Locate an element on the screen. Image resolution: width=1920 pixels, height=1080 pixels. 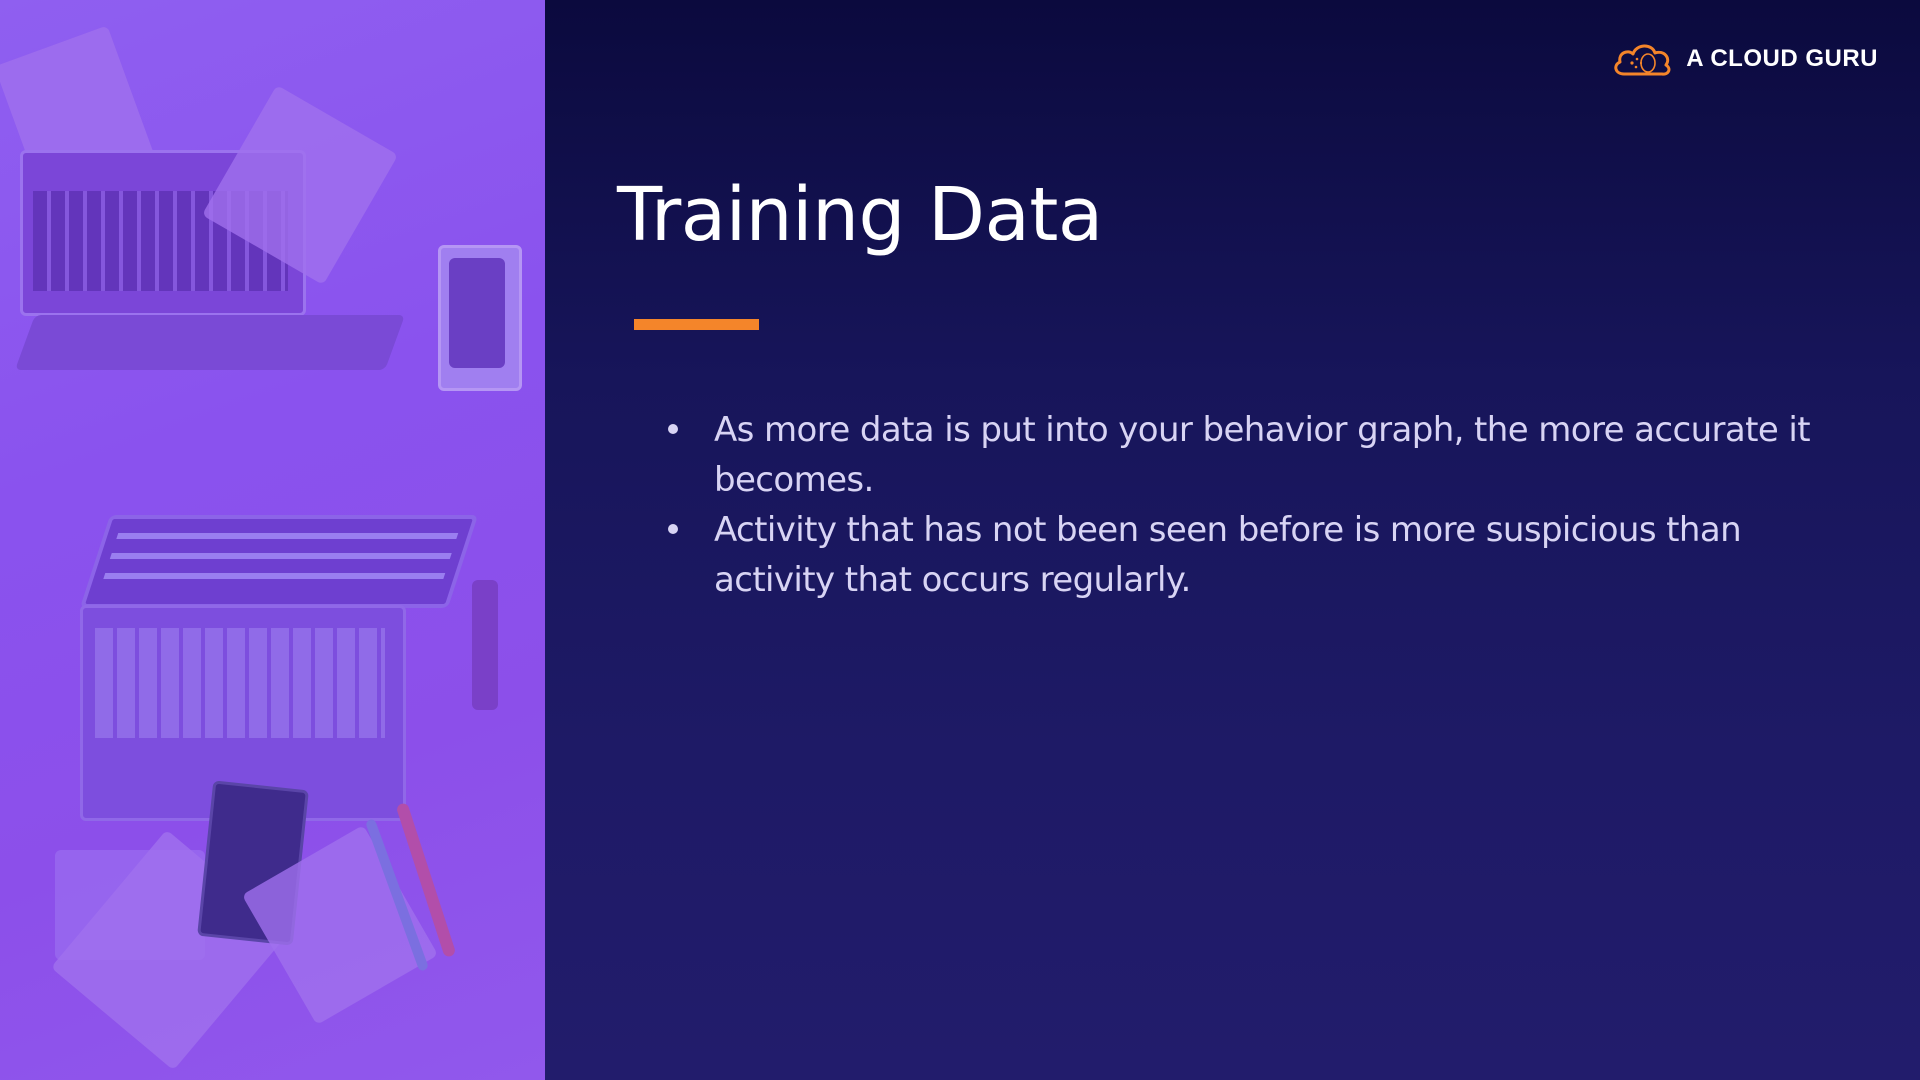
title-accent-bar is located at coordinates (696, 324).